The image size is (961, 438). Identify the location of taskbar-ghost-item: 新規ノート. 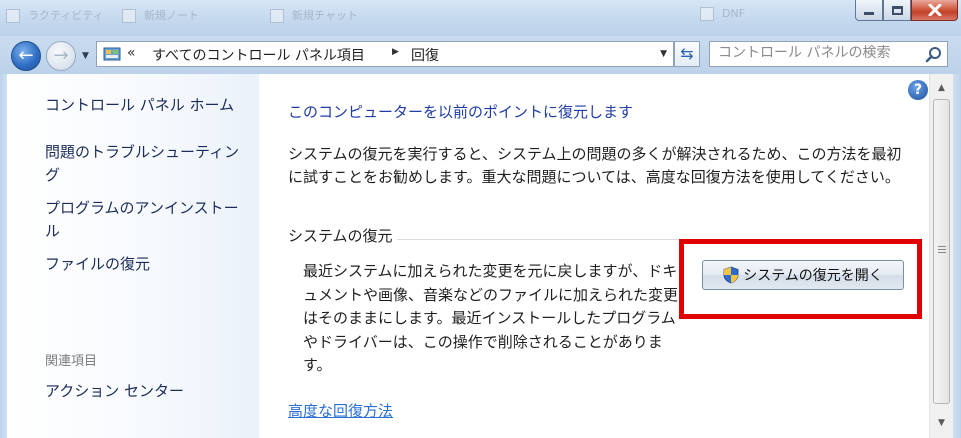
(160, 15).